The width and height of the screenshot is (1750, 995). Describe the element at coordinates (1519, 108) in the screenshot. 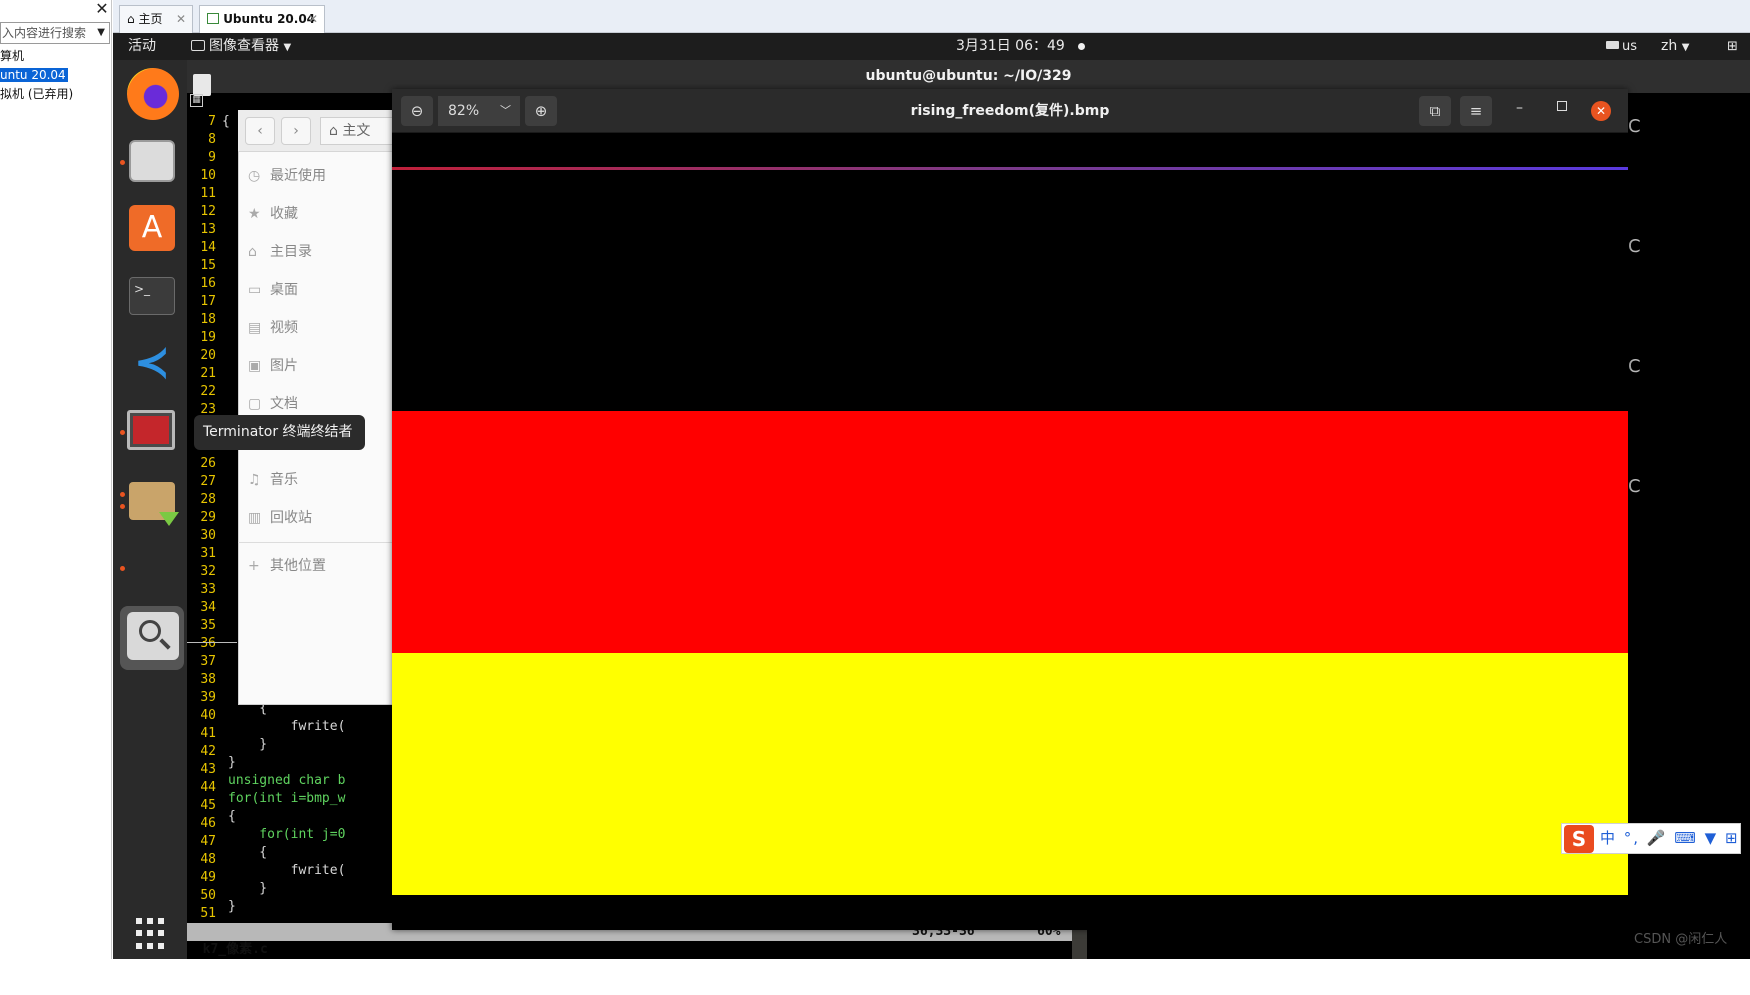

I see `minimize-button: –` at that location.